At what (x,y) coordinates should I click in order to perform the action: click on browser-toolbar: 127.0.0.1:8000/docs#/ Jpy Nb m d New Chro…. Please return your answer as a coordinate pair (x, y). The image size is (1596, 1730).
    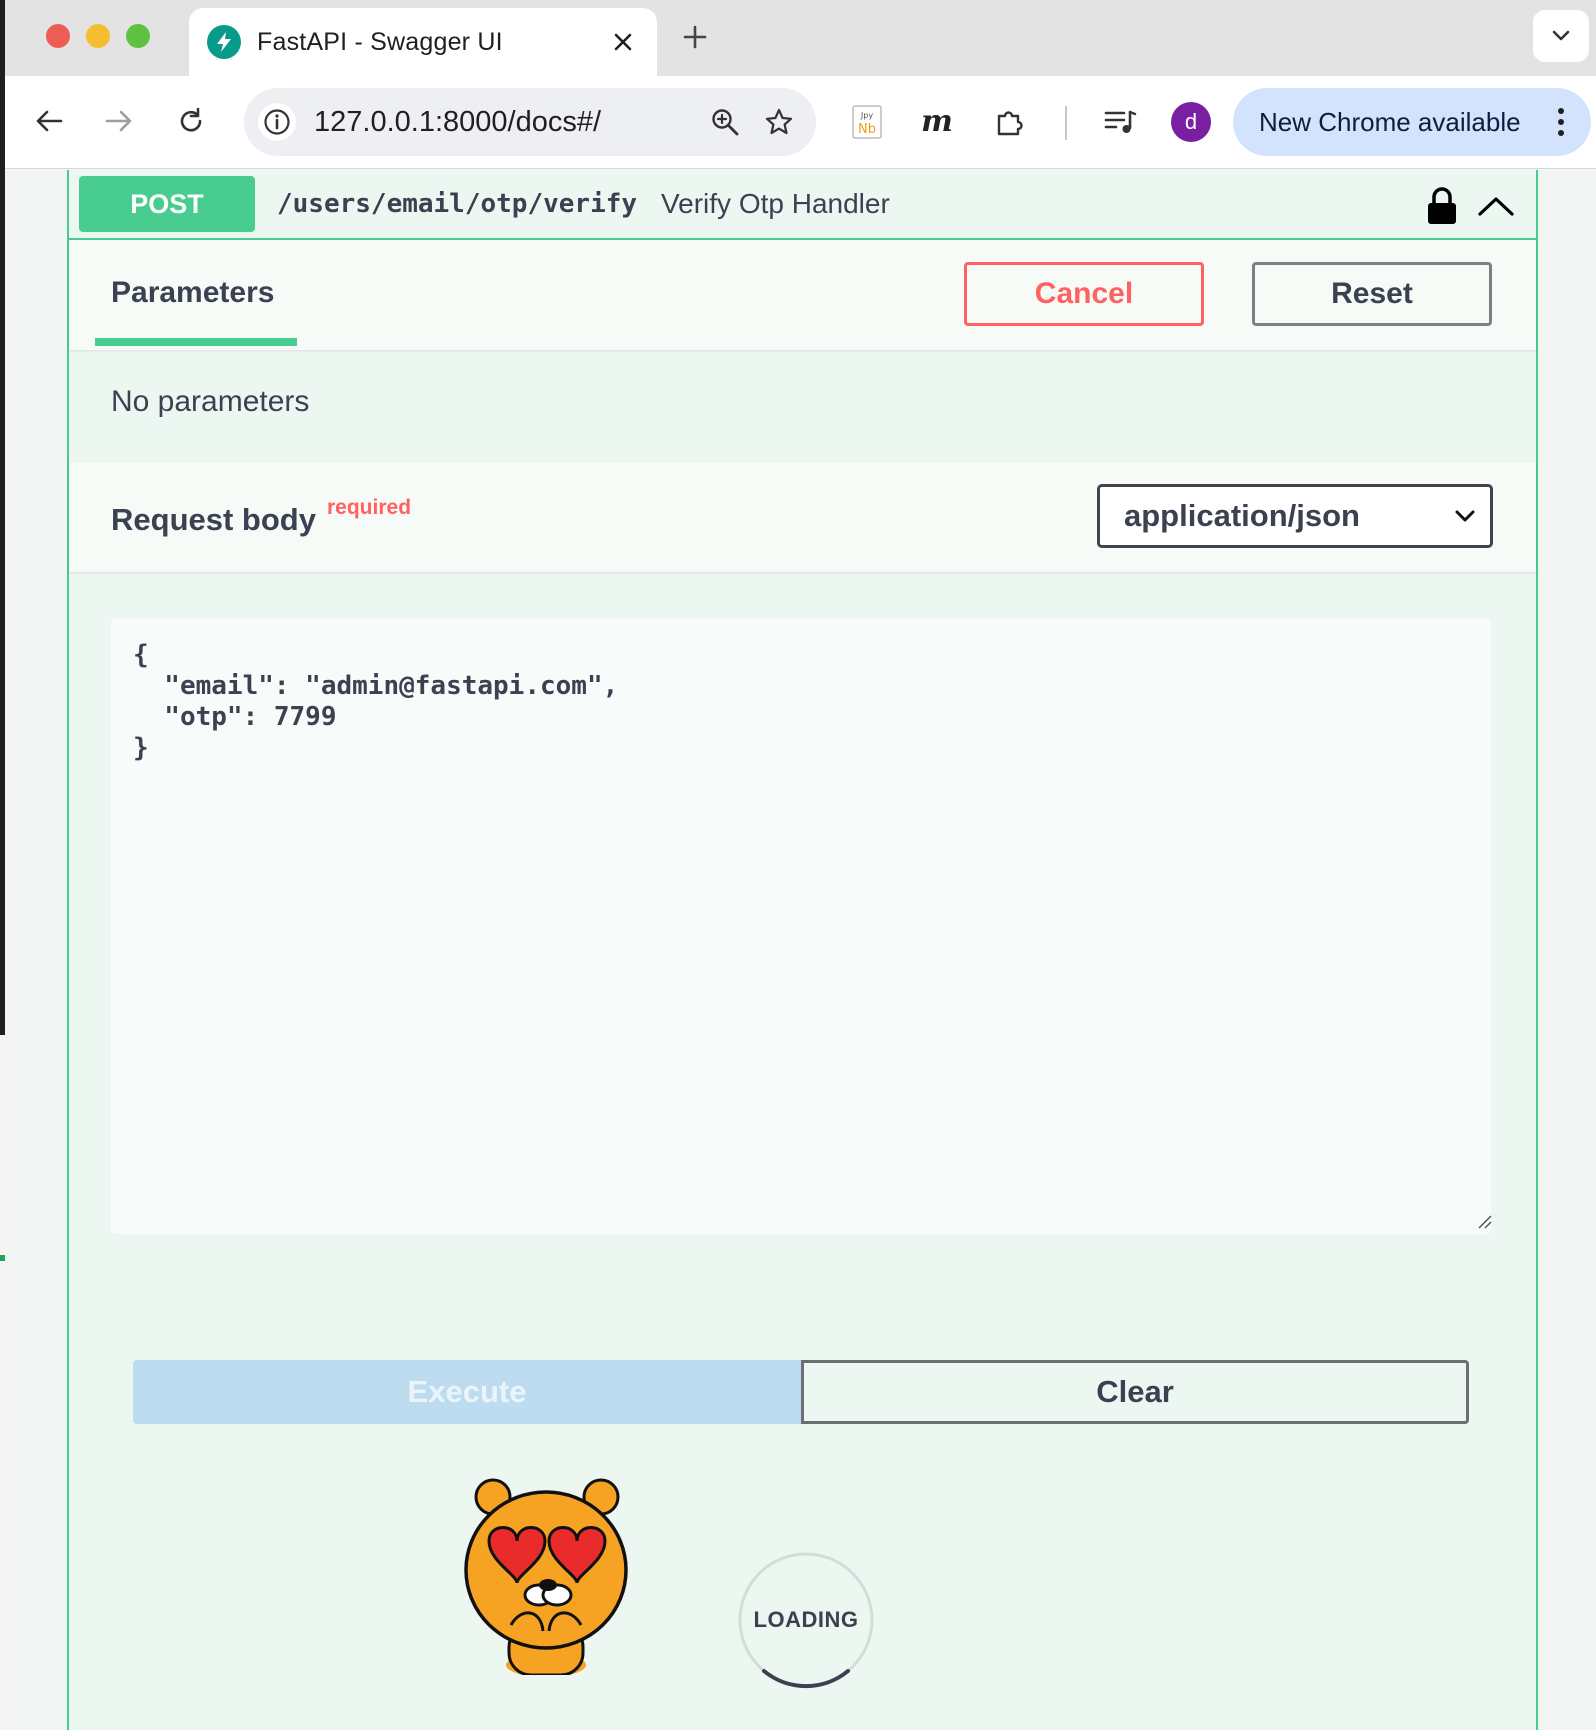
    Looking at the image, I should click on (800, 122).